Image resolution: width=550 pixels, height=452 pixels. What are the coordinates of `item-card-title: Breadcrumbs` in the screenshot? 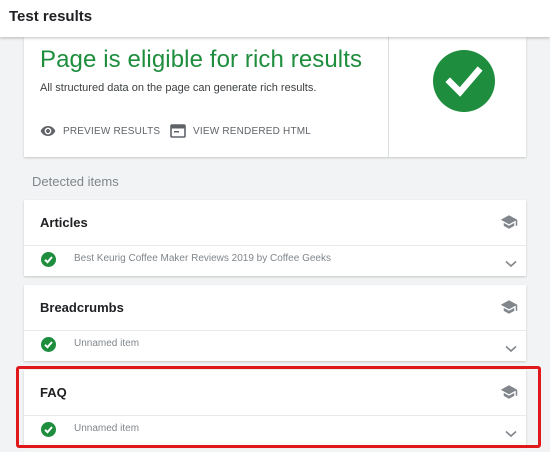 It's located at (82, 307).